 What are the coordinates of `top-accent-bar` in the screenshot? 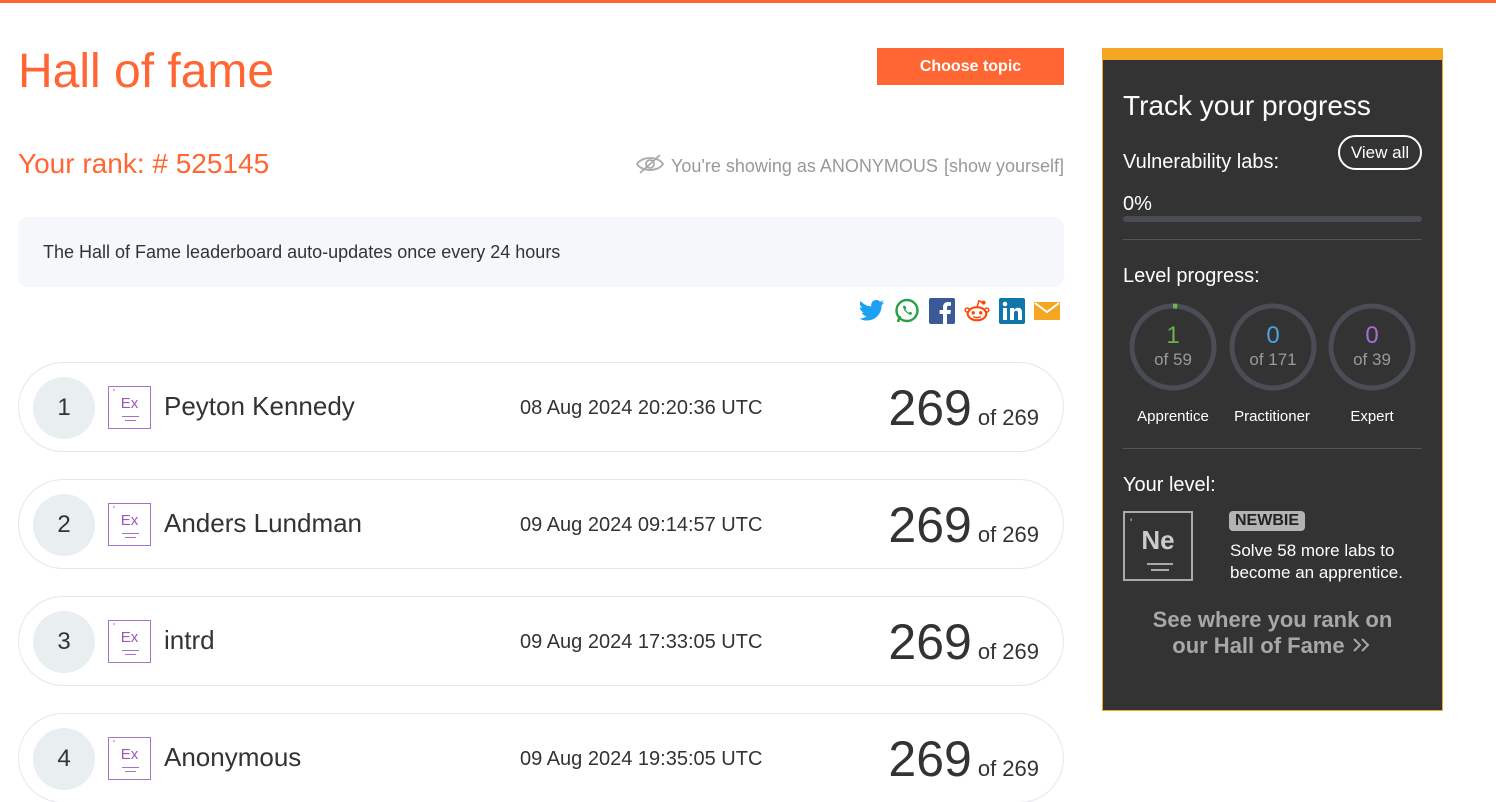 It's located at (748, 1).